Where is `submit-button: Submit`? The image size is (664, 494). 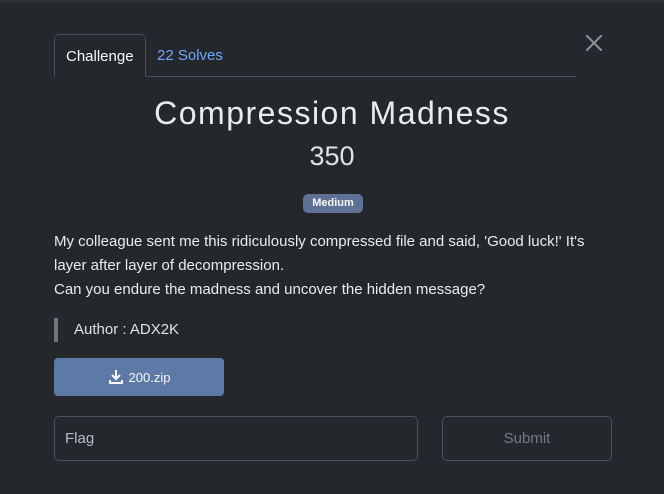 submit-button: Submit is located at coordinates (527, 438).